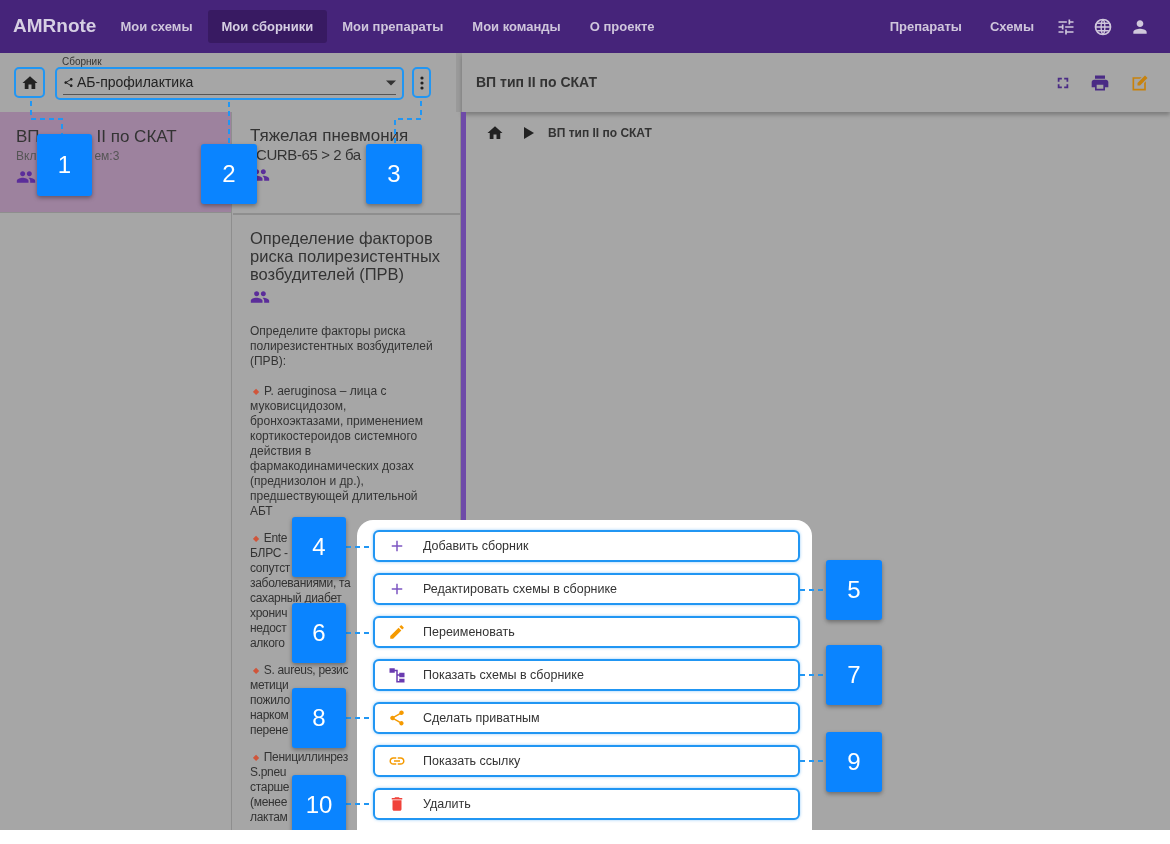 This screenshot has height=844, width=1170. I want to click on home-icon, so click(495, 133).